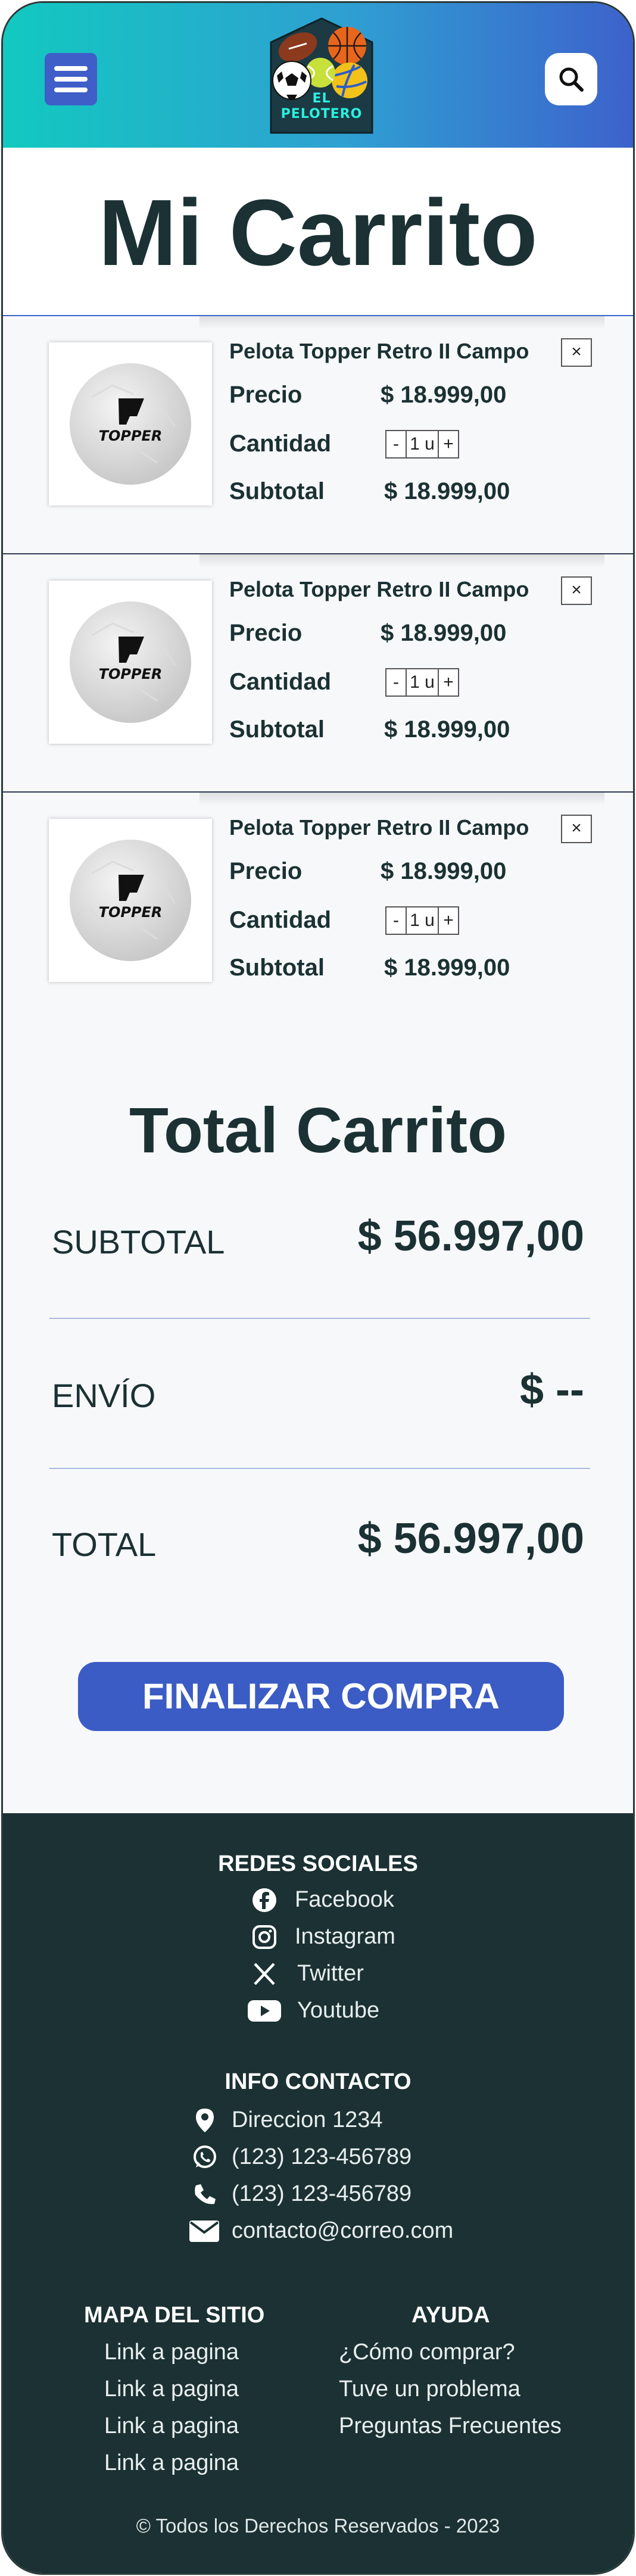 This screenshot has height=2576, width=636. Describe the element at coordinates (321, 1697) in the screenshot. I see `checkout-button: FINALIZAR COMPRA` at that location.